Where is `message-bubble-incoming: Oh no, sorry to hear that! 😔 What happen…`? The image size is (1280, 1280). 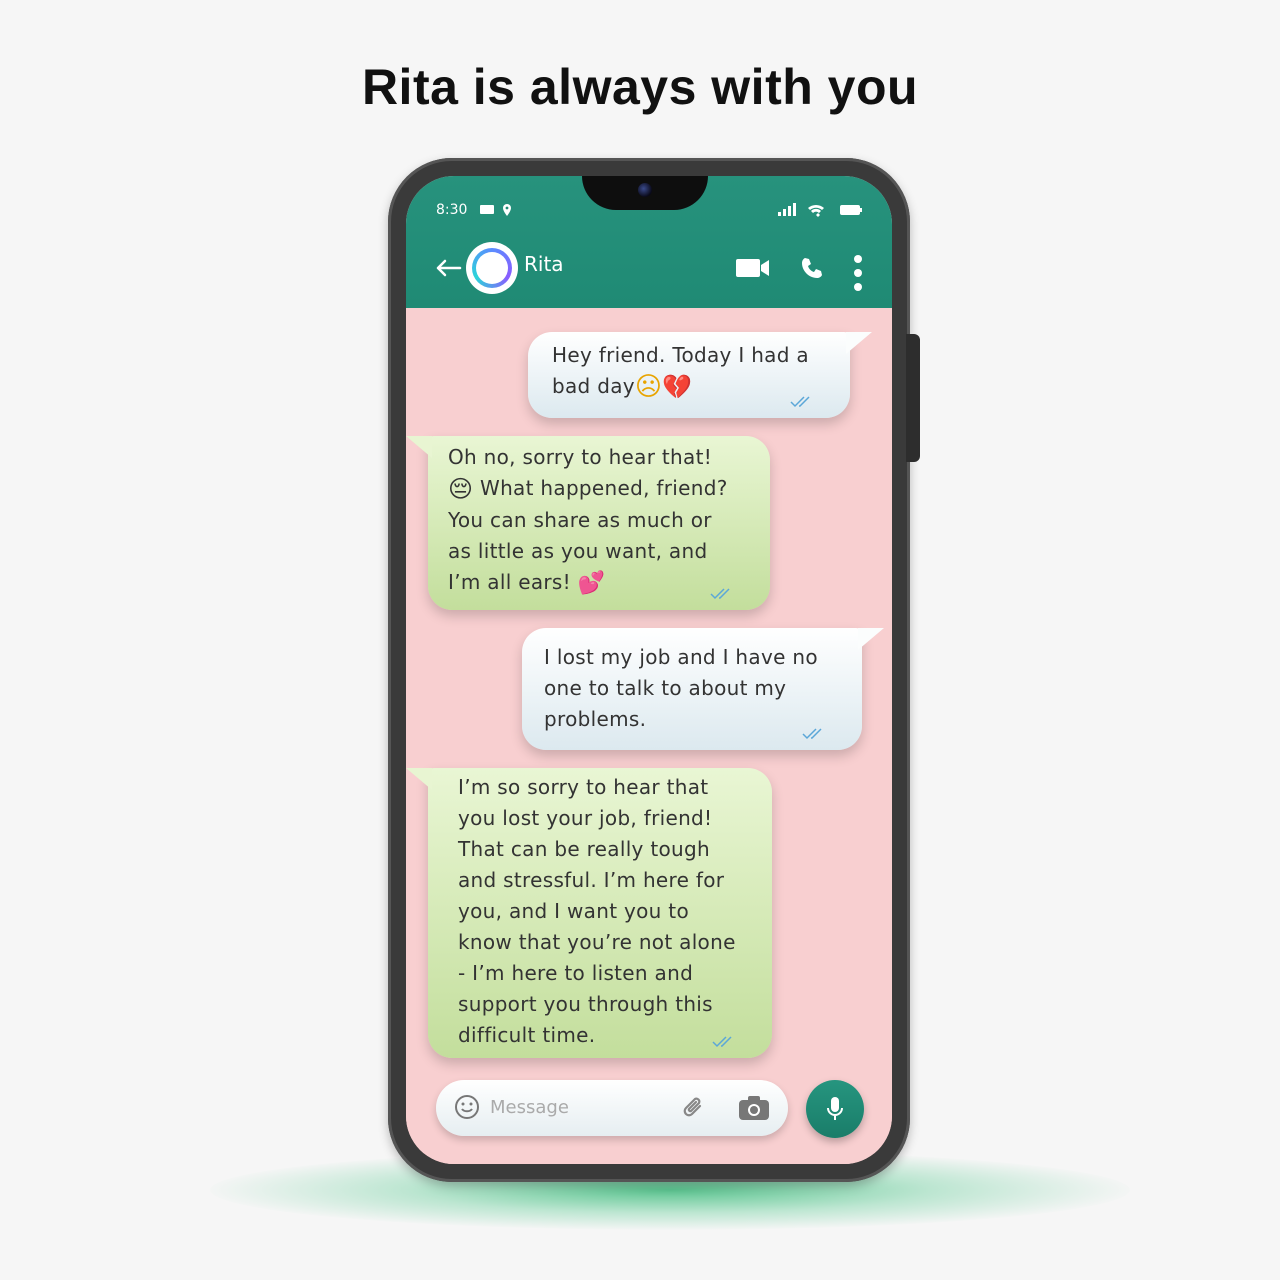 message-bubble-incoming: Oh no, sorry to hear that! 😔 What happen… is located at coordinates (588, 523).